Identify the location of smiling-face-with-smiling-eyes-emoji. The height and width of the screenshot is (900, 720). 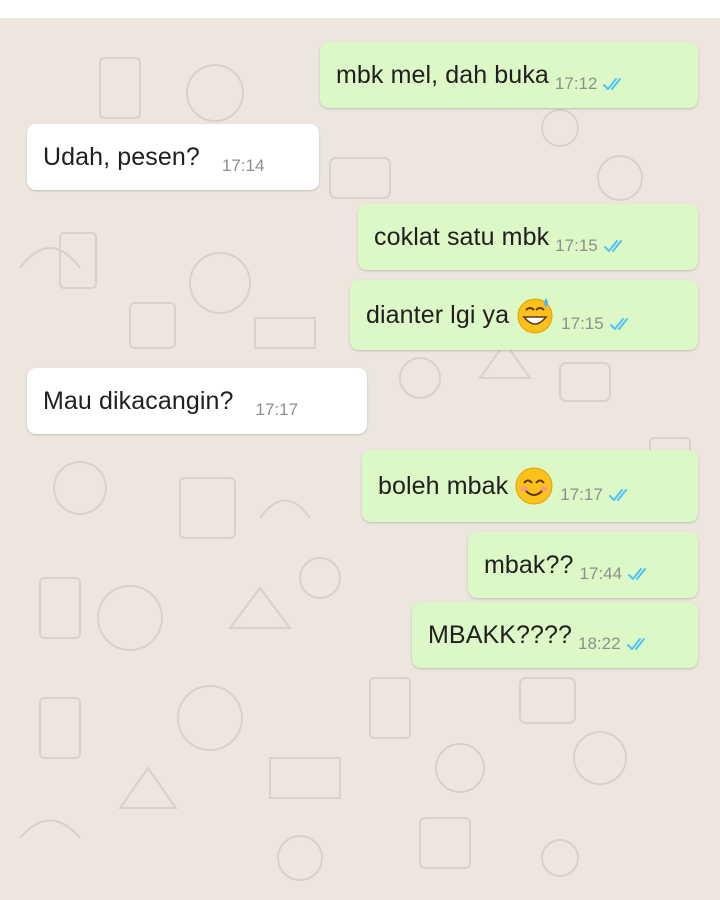
(534, 486).